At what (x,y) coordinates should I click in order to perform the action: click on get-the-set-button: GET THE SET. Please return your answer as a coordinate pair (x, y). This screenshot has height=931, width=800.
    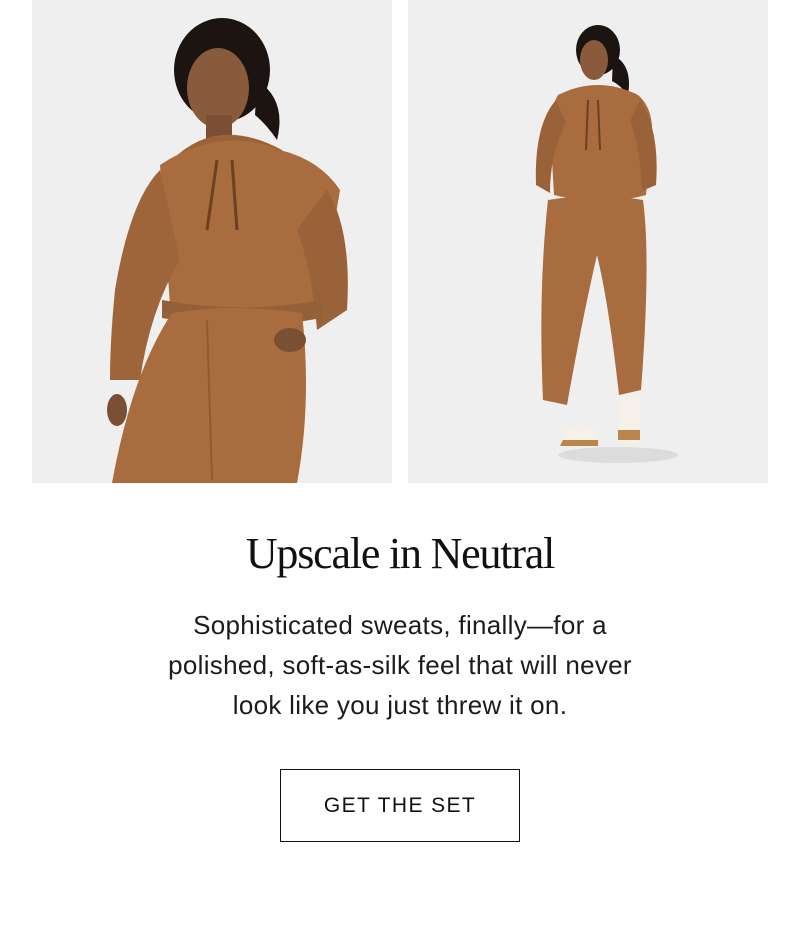
    Looking at the image, I should click on (400, 805).